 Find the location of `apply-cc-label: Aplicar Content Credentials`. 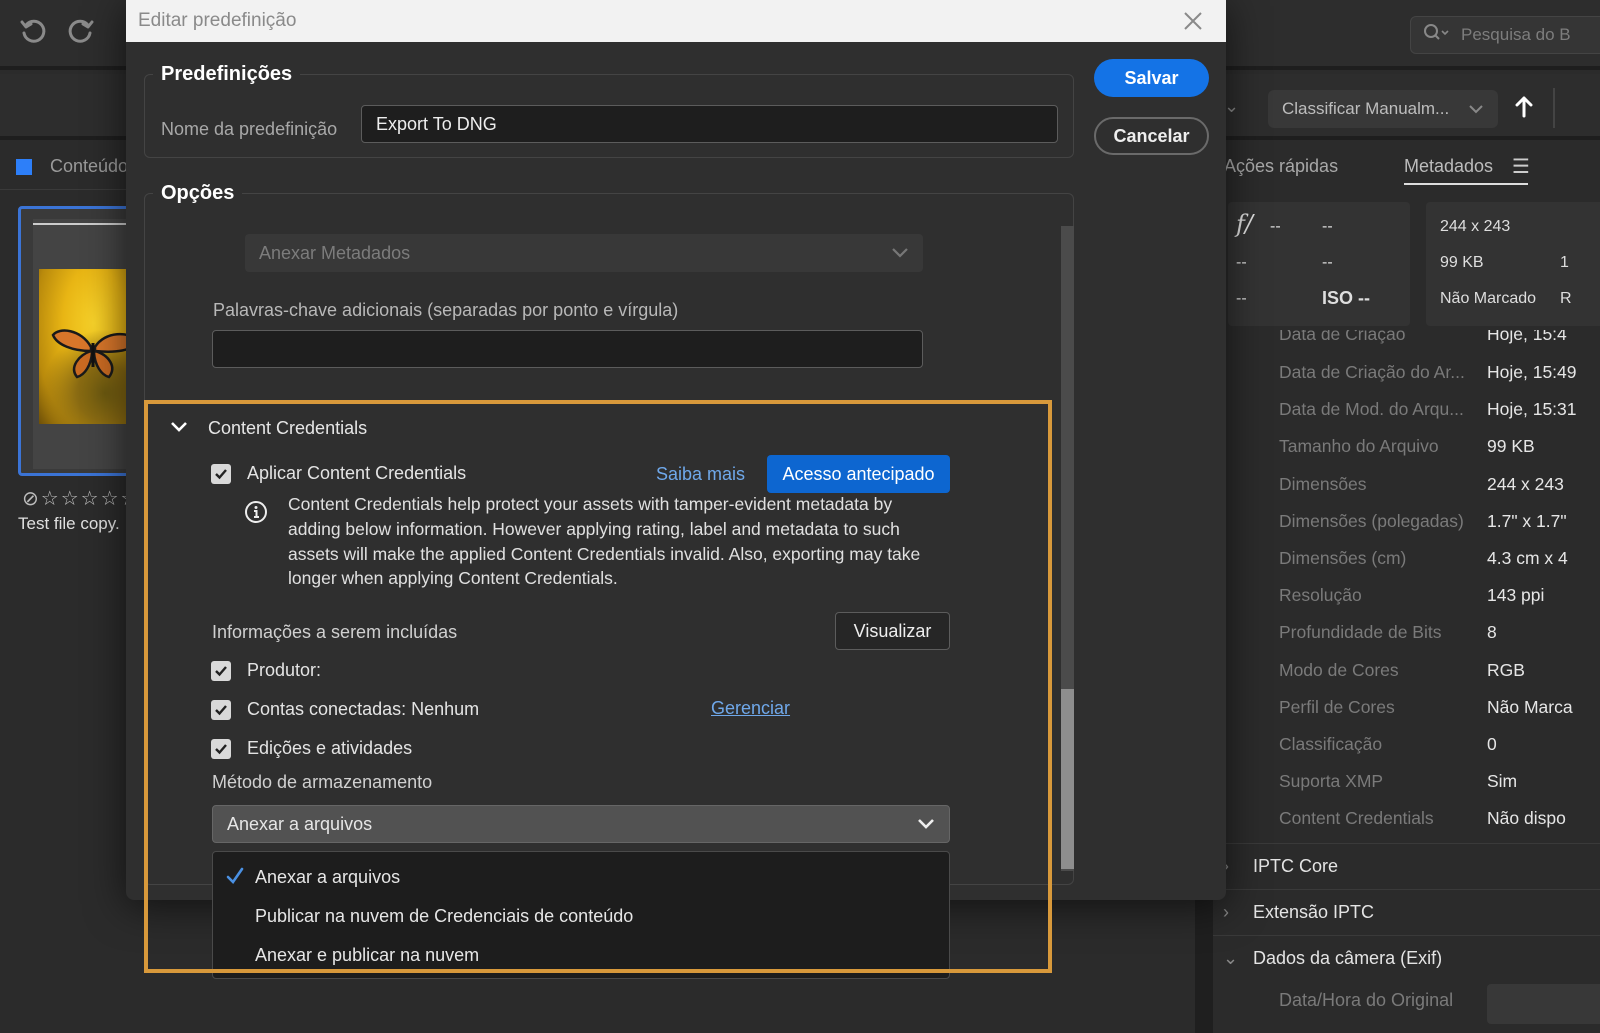

apply-cc-label: Aplicar Content Credentials is located at coordinates (357, 473).